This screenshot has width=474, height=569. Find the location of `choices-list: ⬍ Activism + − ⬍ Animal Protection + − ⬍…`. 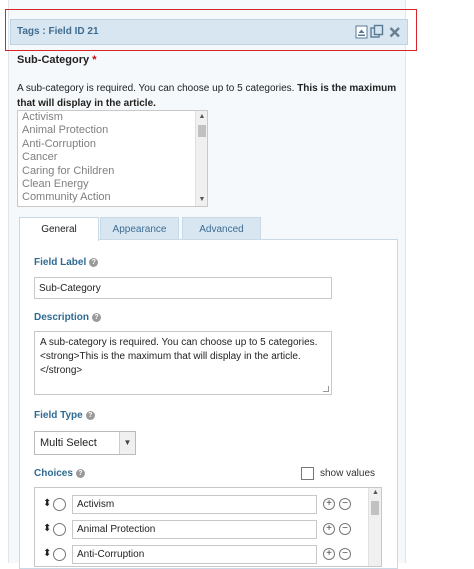

choices-list: ⬍ Activism + − ⬍ Animal Protection + − ⬍… is located at coordinates (208, 527).